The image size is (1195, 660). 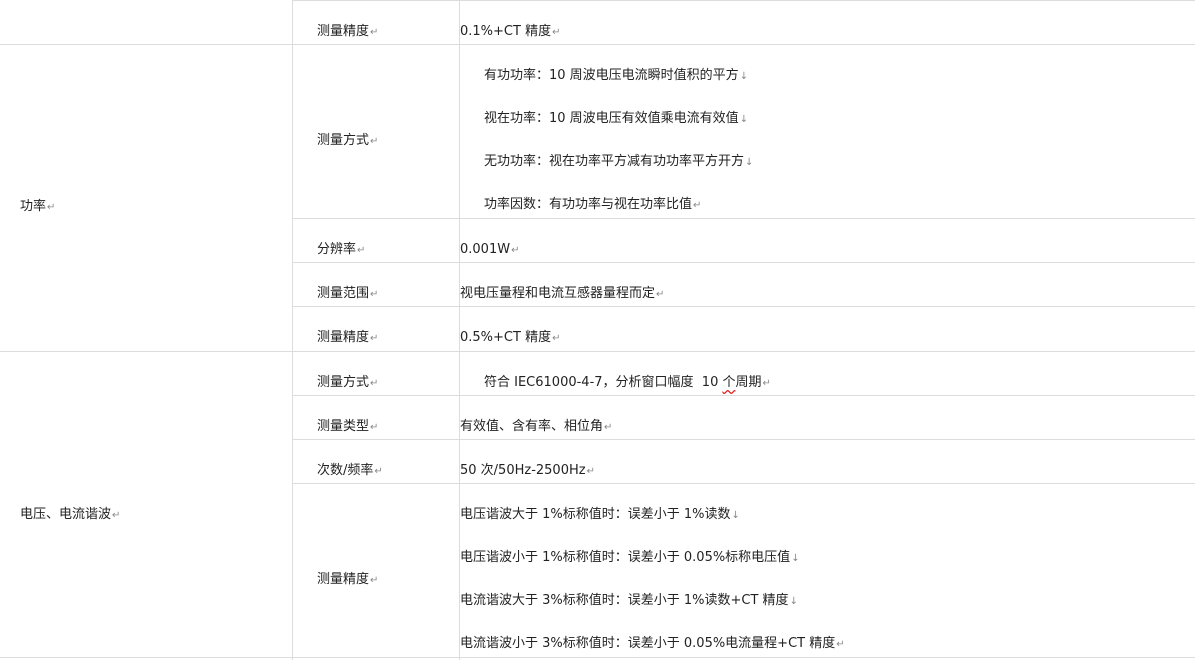 What do you see at coordinates (341, 249) in the screenshot?
I see `param-label: 分辨率↵` at bounding box center [341, 249].